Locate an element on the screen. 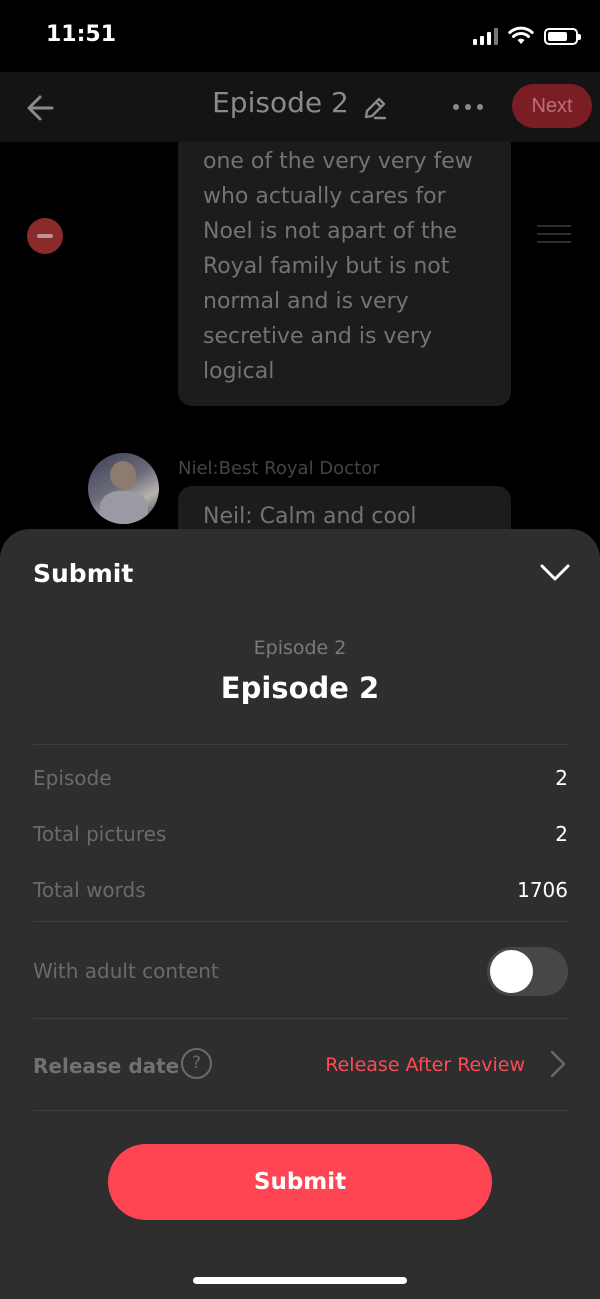 The image size is (600, 1299). pencil-edit-icon is located at coordinates (375, 108).